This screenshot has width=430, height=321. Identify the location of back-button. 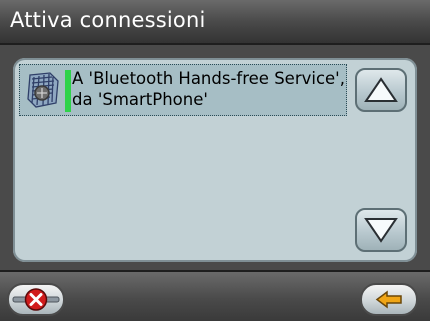
(389, 299).